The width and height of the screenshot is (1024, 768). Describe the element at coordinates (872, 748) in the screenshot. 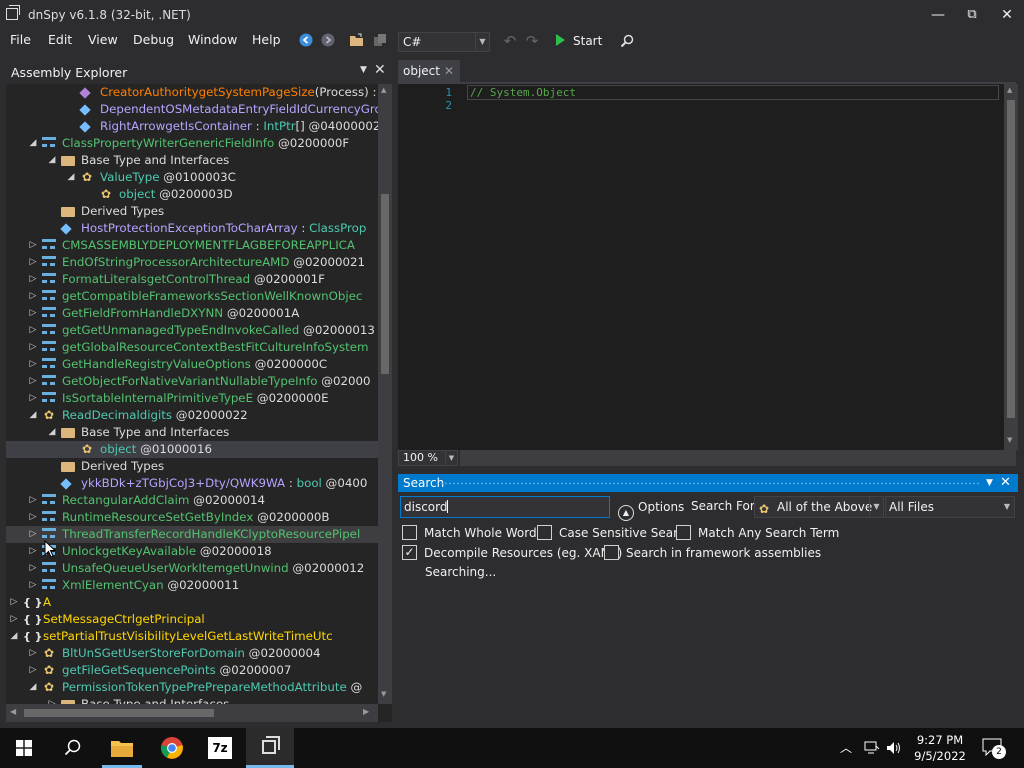

I see `network-icon` at that location.